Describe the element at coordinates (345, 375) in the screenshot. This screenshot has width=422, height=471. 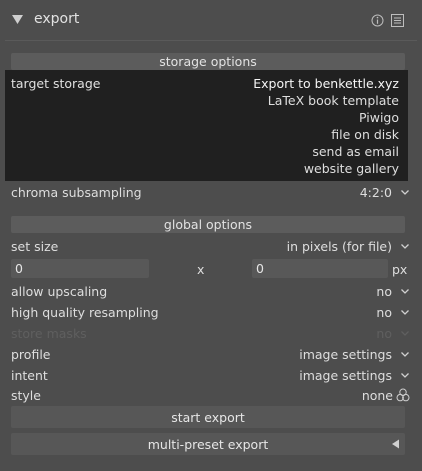
I see `intent-value: image settings` at that location.